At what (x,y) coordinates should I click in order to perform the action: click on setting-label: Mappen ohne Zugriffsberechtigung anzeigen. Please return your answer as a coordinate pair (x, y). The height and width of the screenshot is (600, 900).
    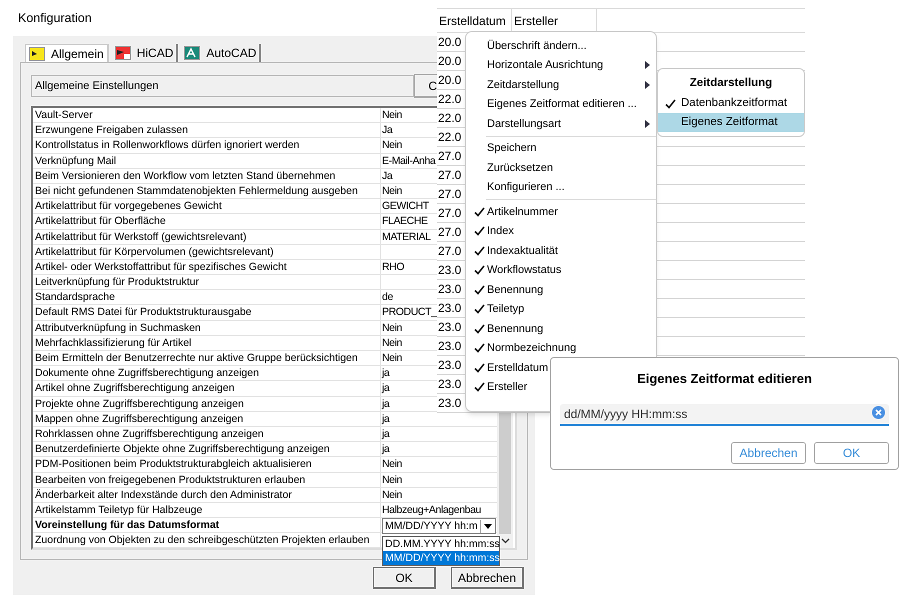
    Looking at the image, I should click on (207, 419).